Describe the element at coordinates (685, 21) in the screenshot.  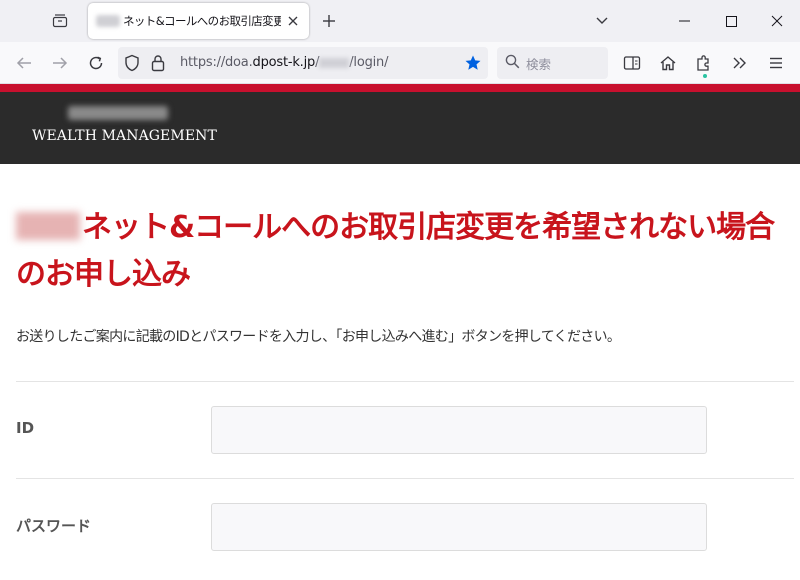
I see `minimize-icon` at that location.